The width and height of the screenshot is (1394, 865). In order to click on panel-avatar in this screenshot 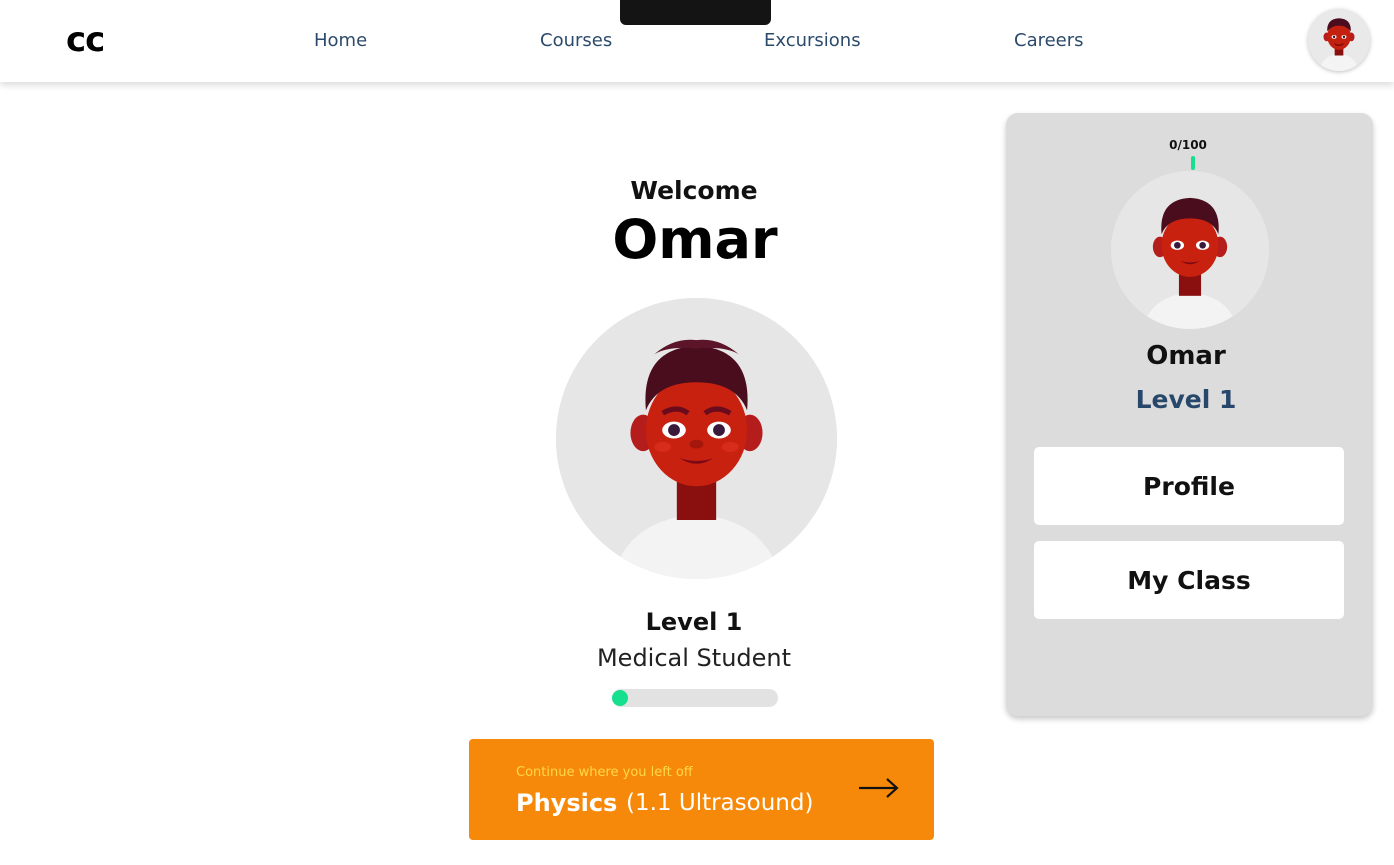, I will do `click(1190, 250)`.